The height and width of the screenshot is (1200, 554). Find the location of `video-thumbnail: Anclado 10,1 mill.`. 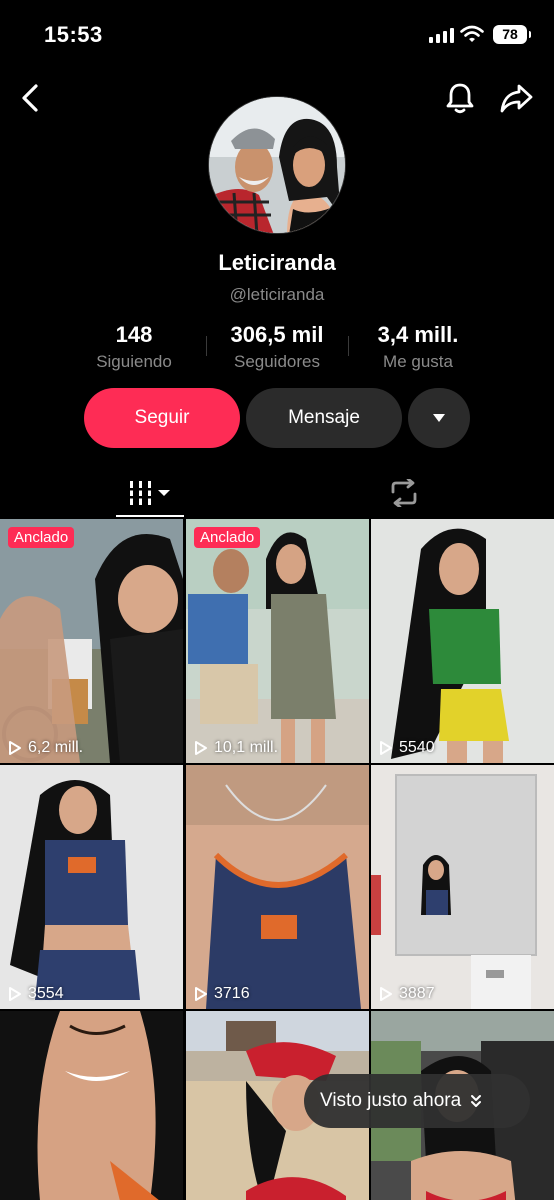

video-thumbnail: Anclado 10,1 mill. is located at coordinates (277, 641).